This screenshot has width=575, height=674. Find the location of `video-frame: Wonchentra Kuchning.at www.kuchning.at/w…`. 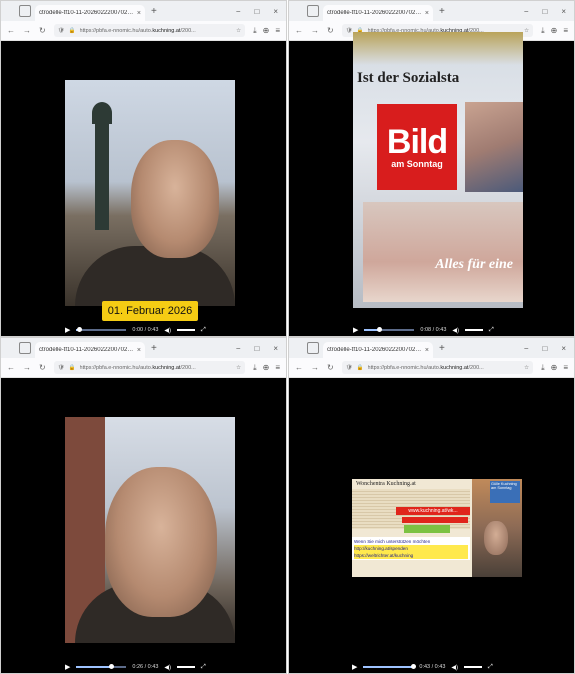

video-frame: Wonchentra Kuchning.at www.kuchning.at/w… is located at coordinates (437, 528).